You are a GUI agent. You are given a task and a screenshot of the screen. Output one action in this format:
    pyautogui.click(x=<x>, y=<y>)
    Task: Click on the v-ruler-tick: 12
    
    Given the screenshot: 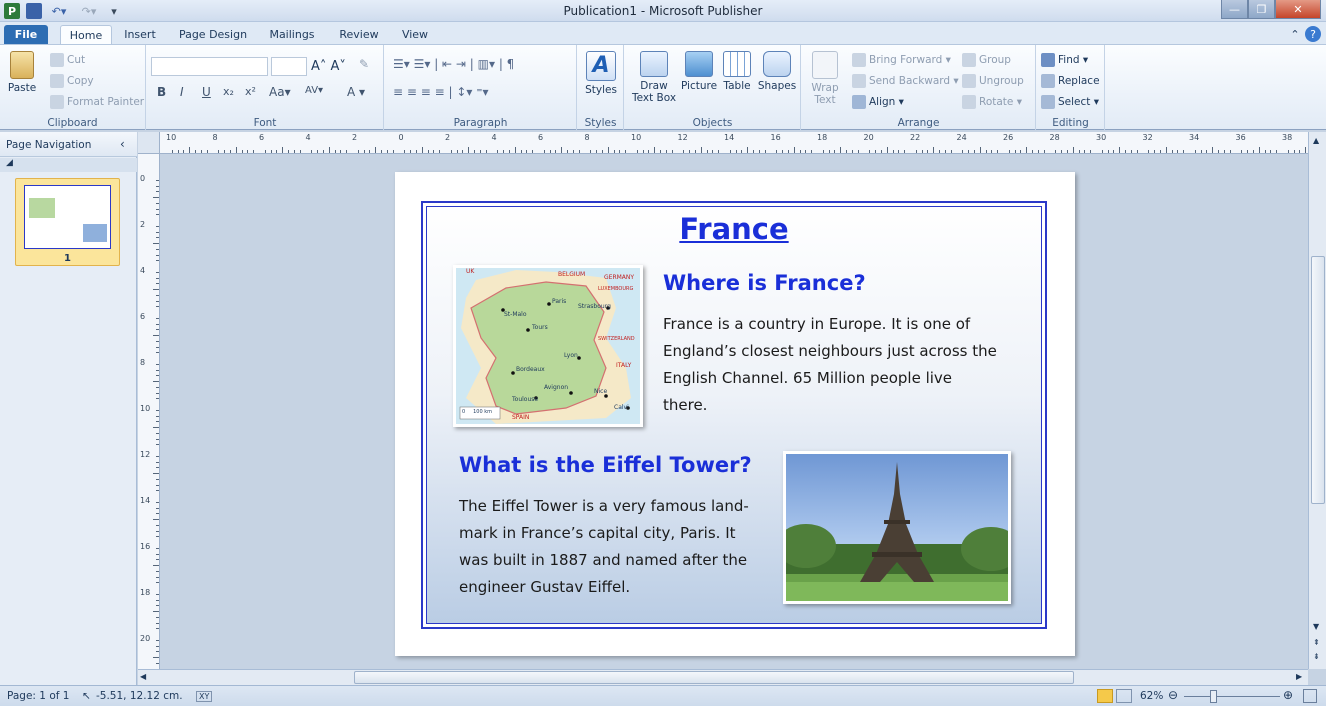 What is the action you would take?
    pyautogui.click(x=145, y=454)
    